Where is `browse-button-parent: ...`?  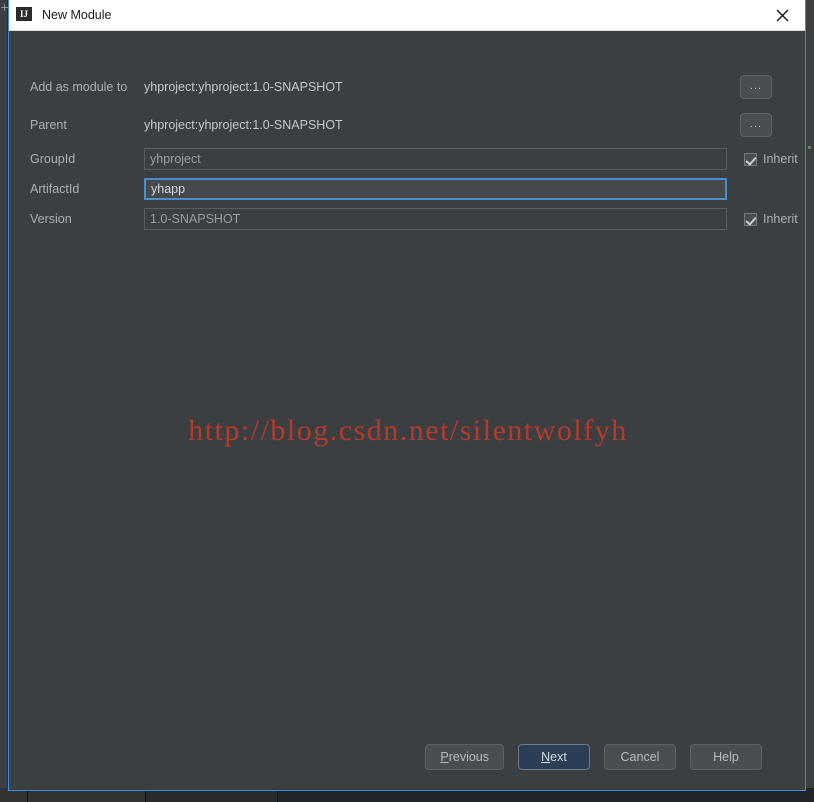 browse-button-parent: ... is located at coordinates (756, 125).